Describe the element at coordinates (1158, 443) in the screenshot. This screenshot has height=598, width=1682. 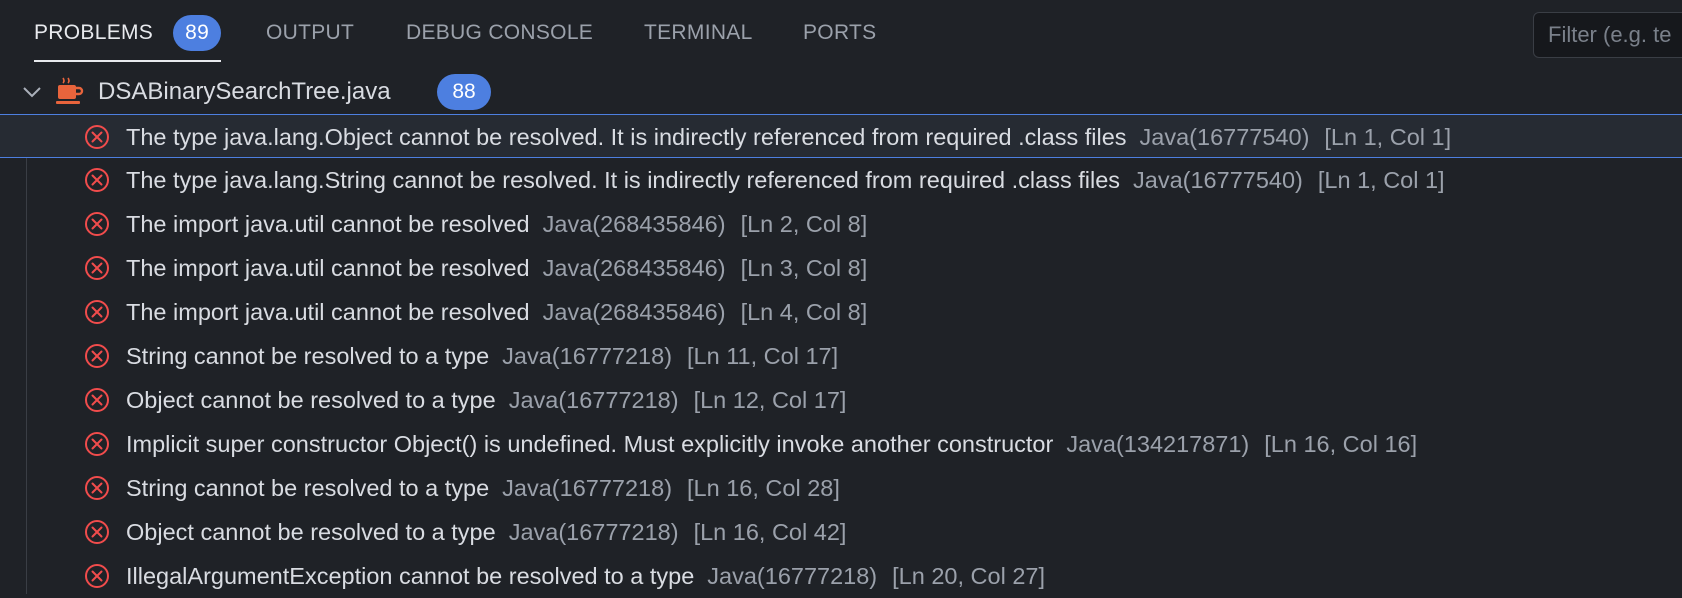
I see `problem-source: Java(134217871)` at that location.